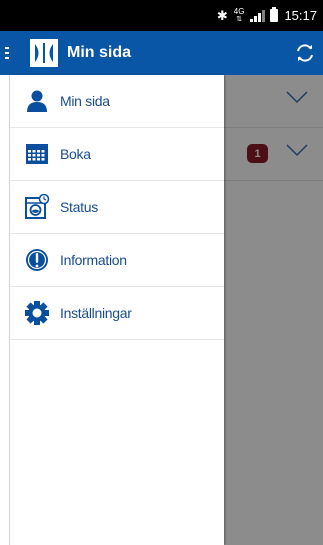  Describe the element at coordinates (258, 15) in the screenshot. I see `signal-icon` at that location.